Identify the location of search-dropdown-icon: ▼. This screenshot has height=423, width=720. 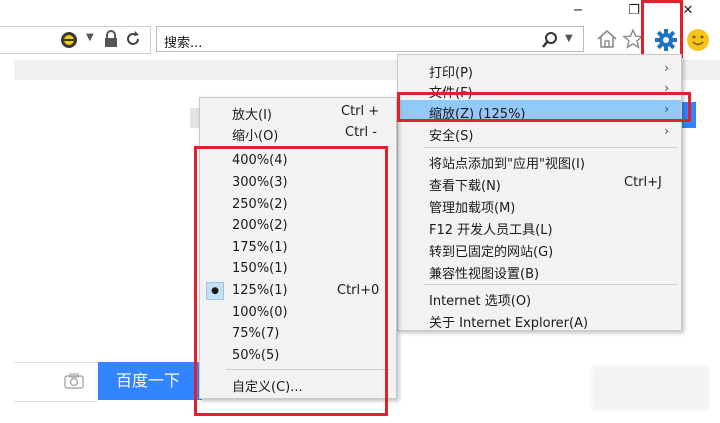
(569, 38).